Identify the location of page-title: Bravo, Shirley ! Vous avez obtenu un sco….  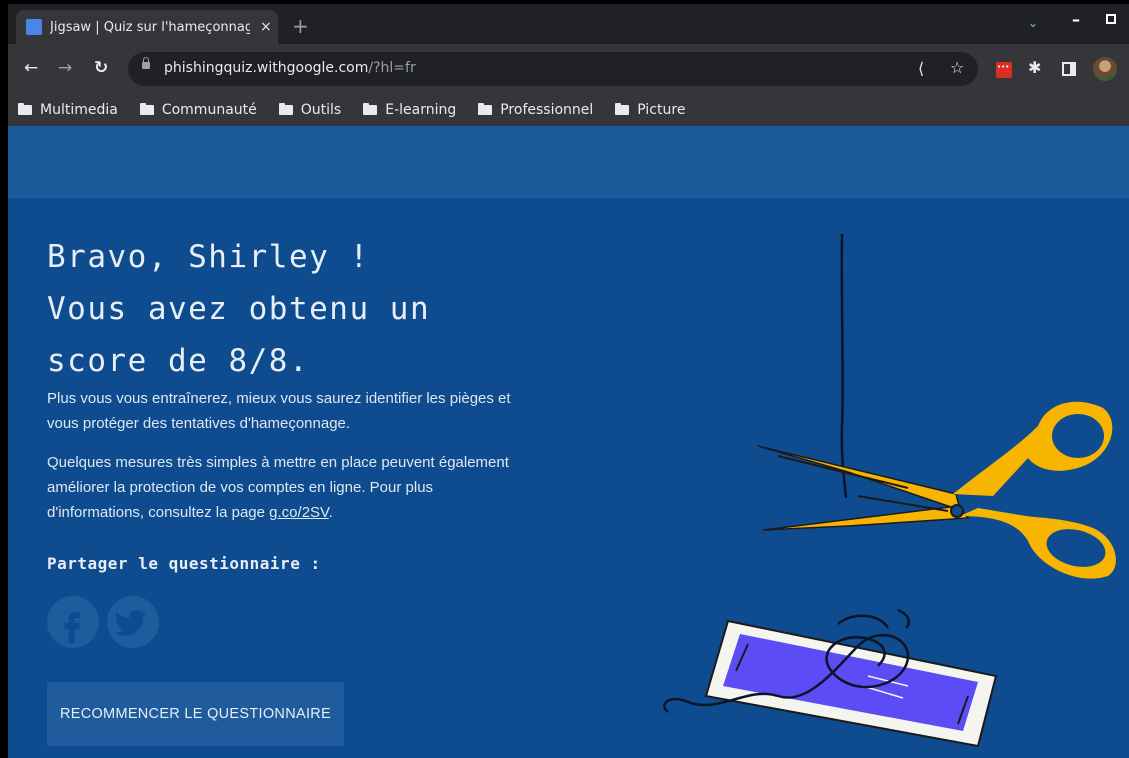
(239, 309).